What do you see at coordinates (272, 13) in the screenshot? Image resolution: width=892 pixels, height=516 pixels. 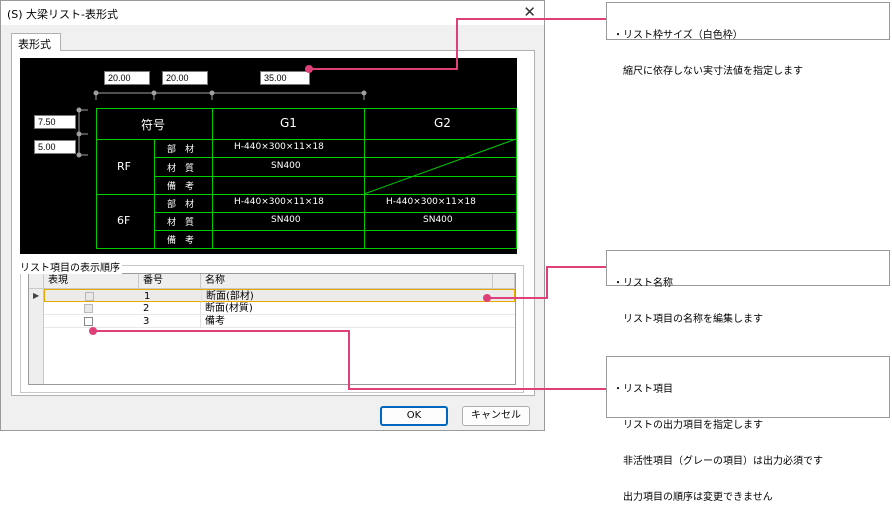 I see `title-bar: (S) 大梁リスト-表形式 ✕` at bounding box center [272, 13].